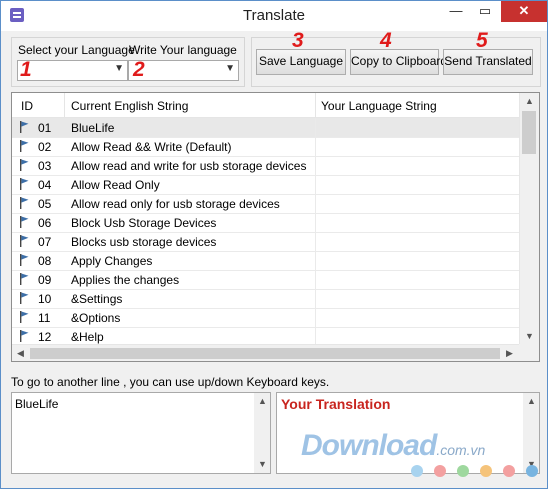 Image resolution: width=548 pixels, height=489 pixels. I want to click on table-row: 06 Block Usb Storage Devices, so click(265, 223).